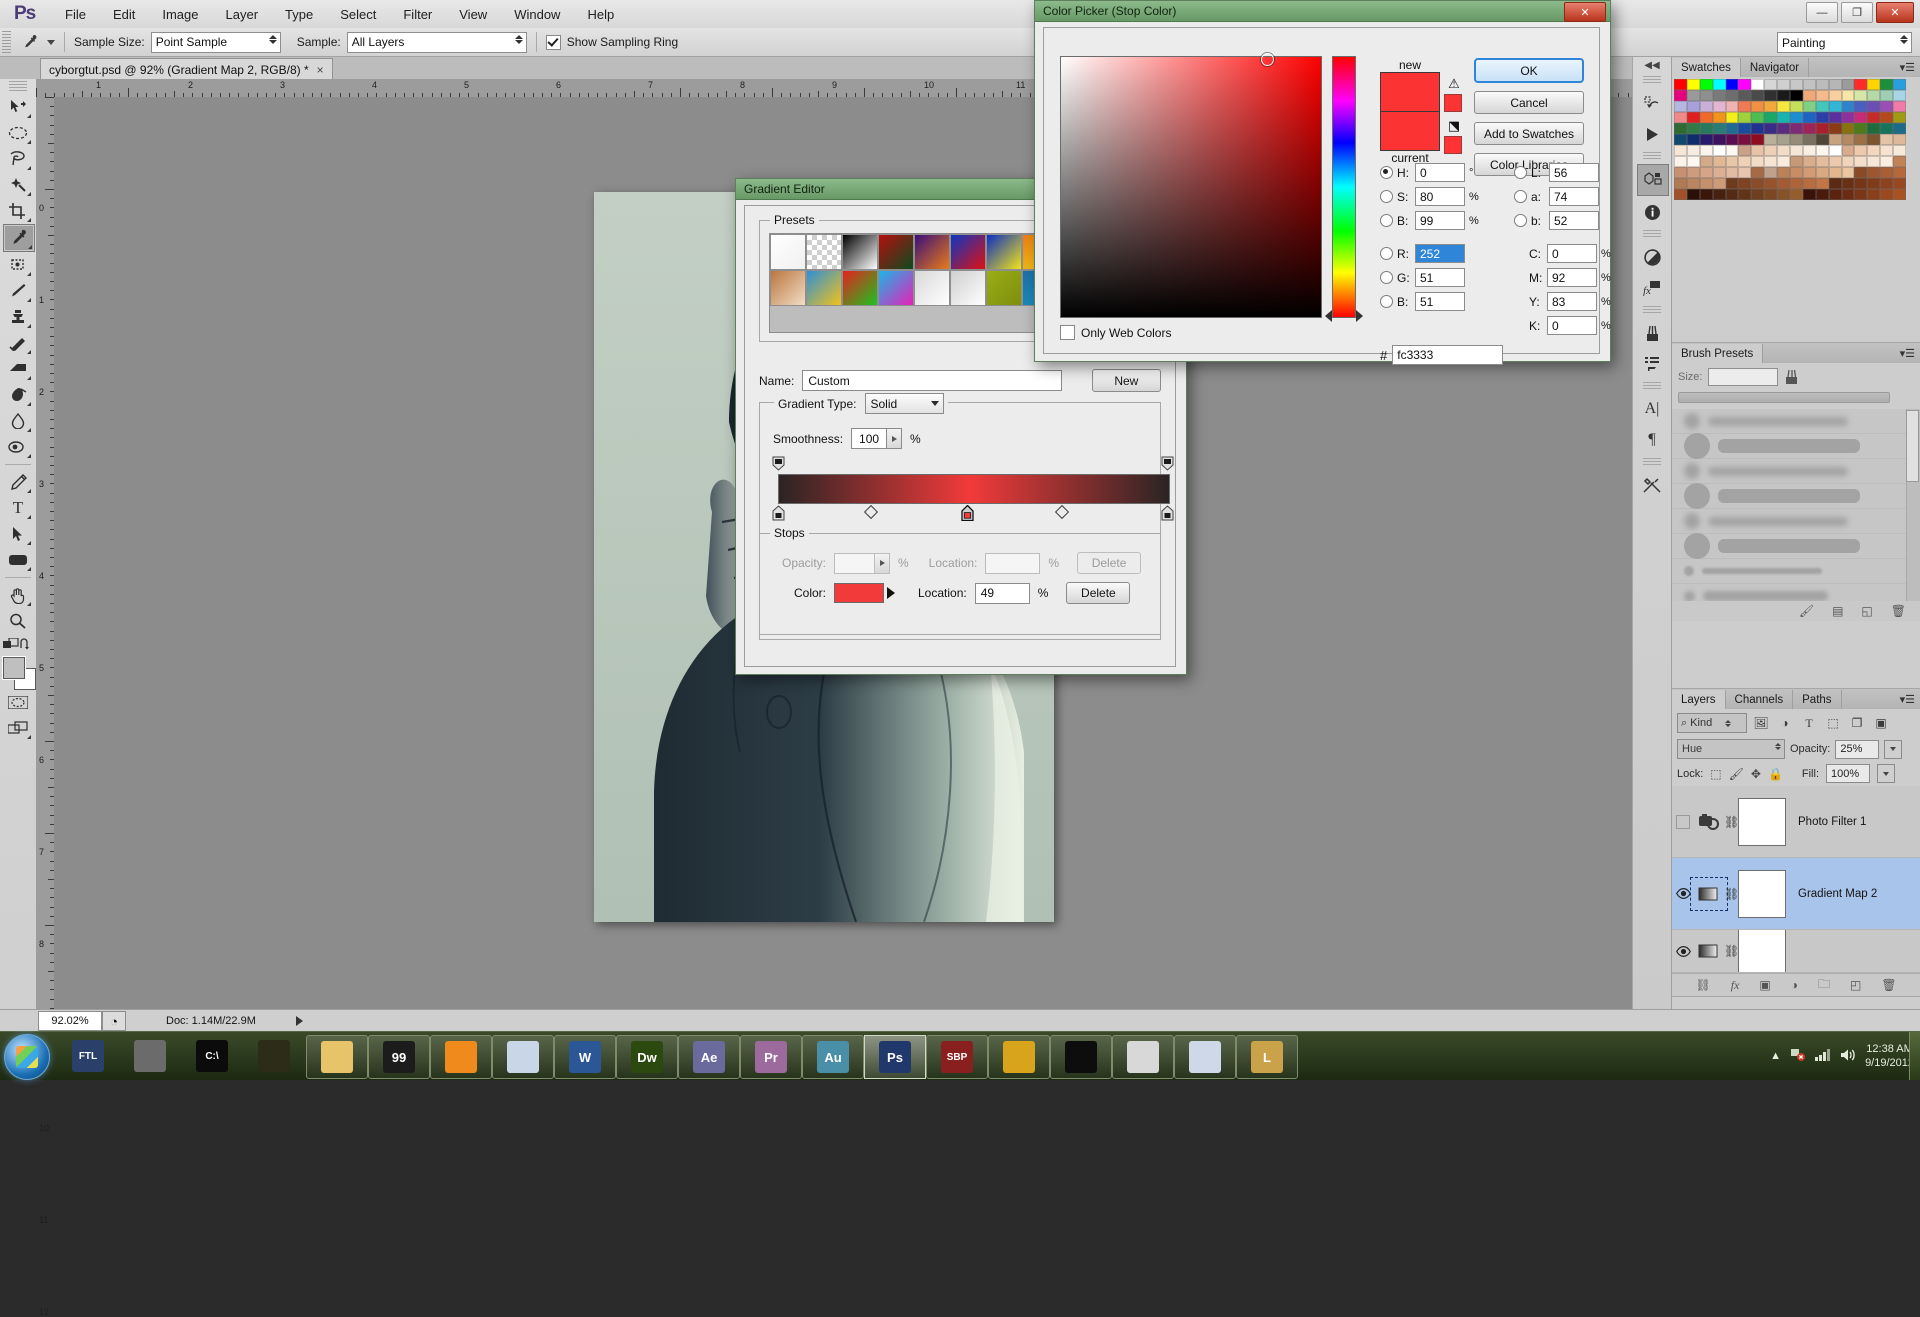  What do you see at coordinates (647, 1057) in the screenshot?
I see `taskbar-item-dreamweaver: Dw` at bounding box center [647, 1057].